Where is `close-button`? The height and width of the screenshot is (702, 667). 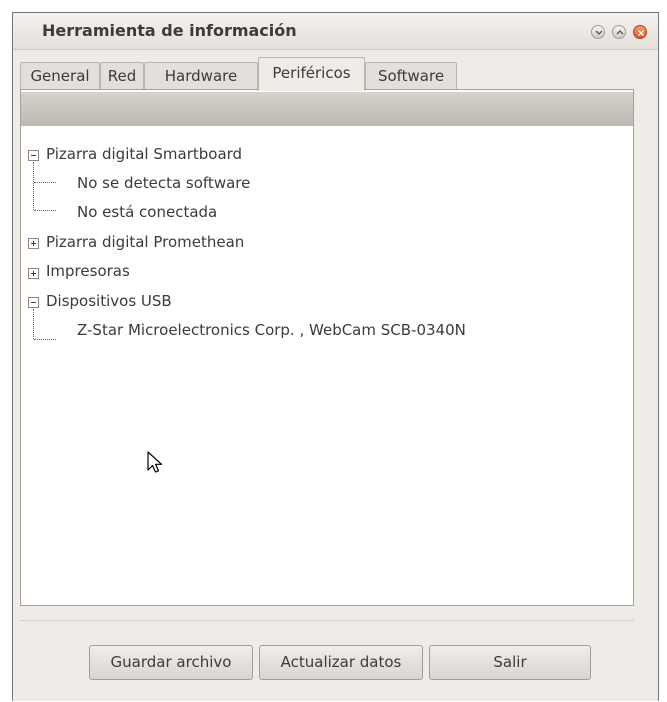 close-button is located at coordinates (640, 32).